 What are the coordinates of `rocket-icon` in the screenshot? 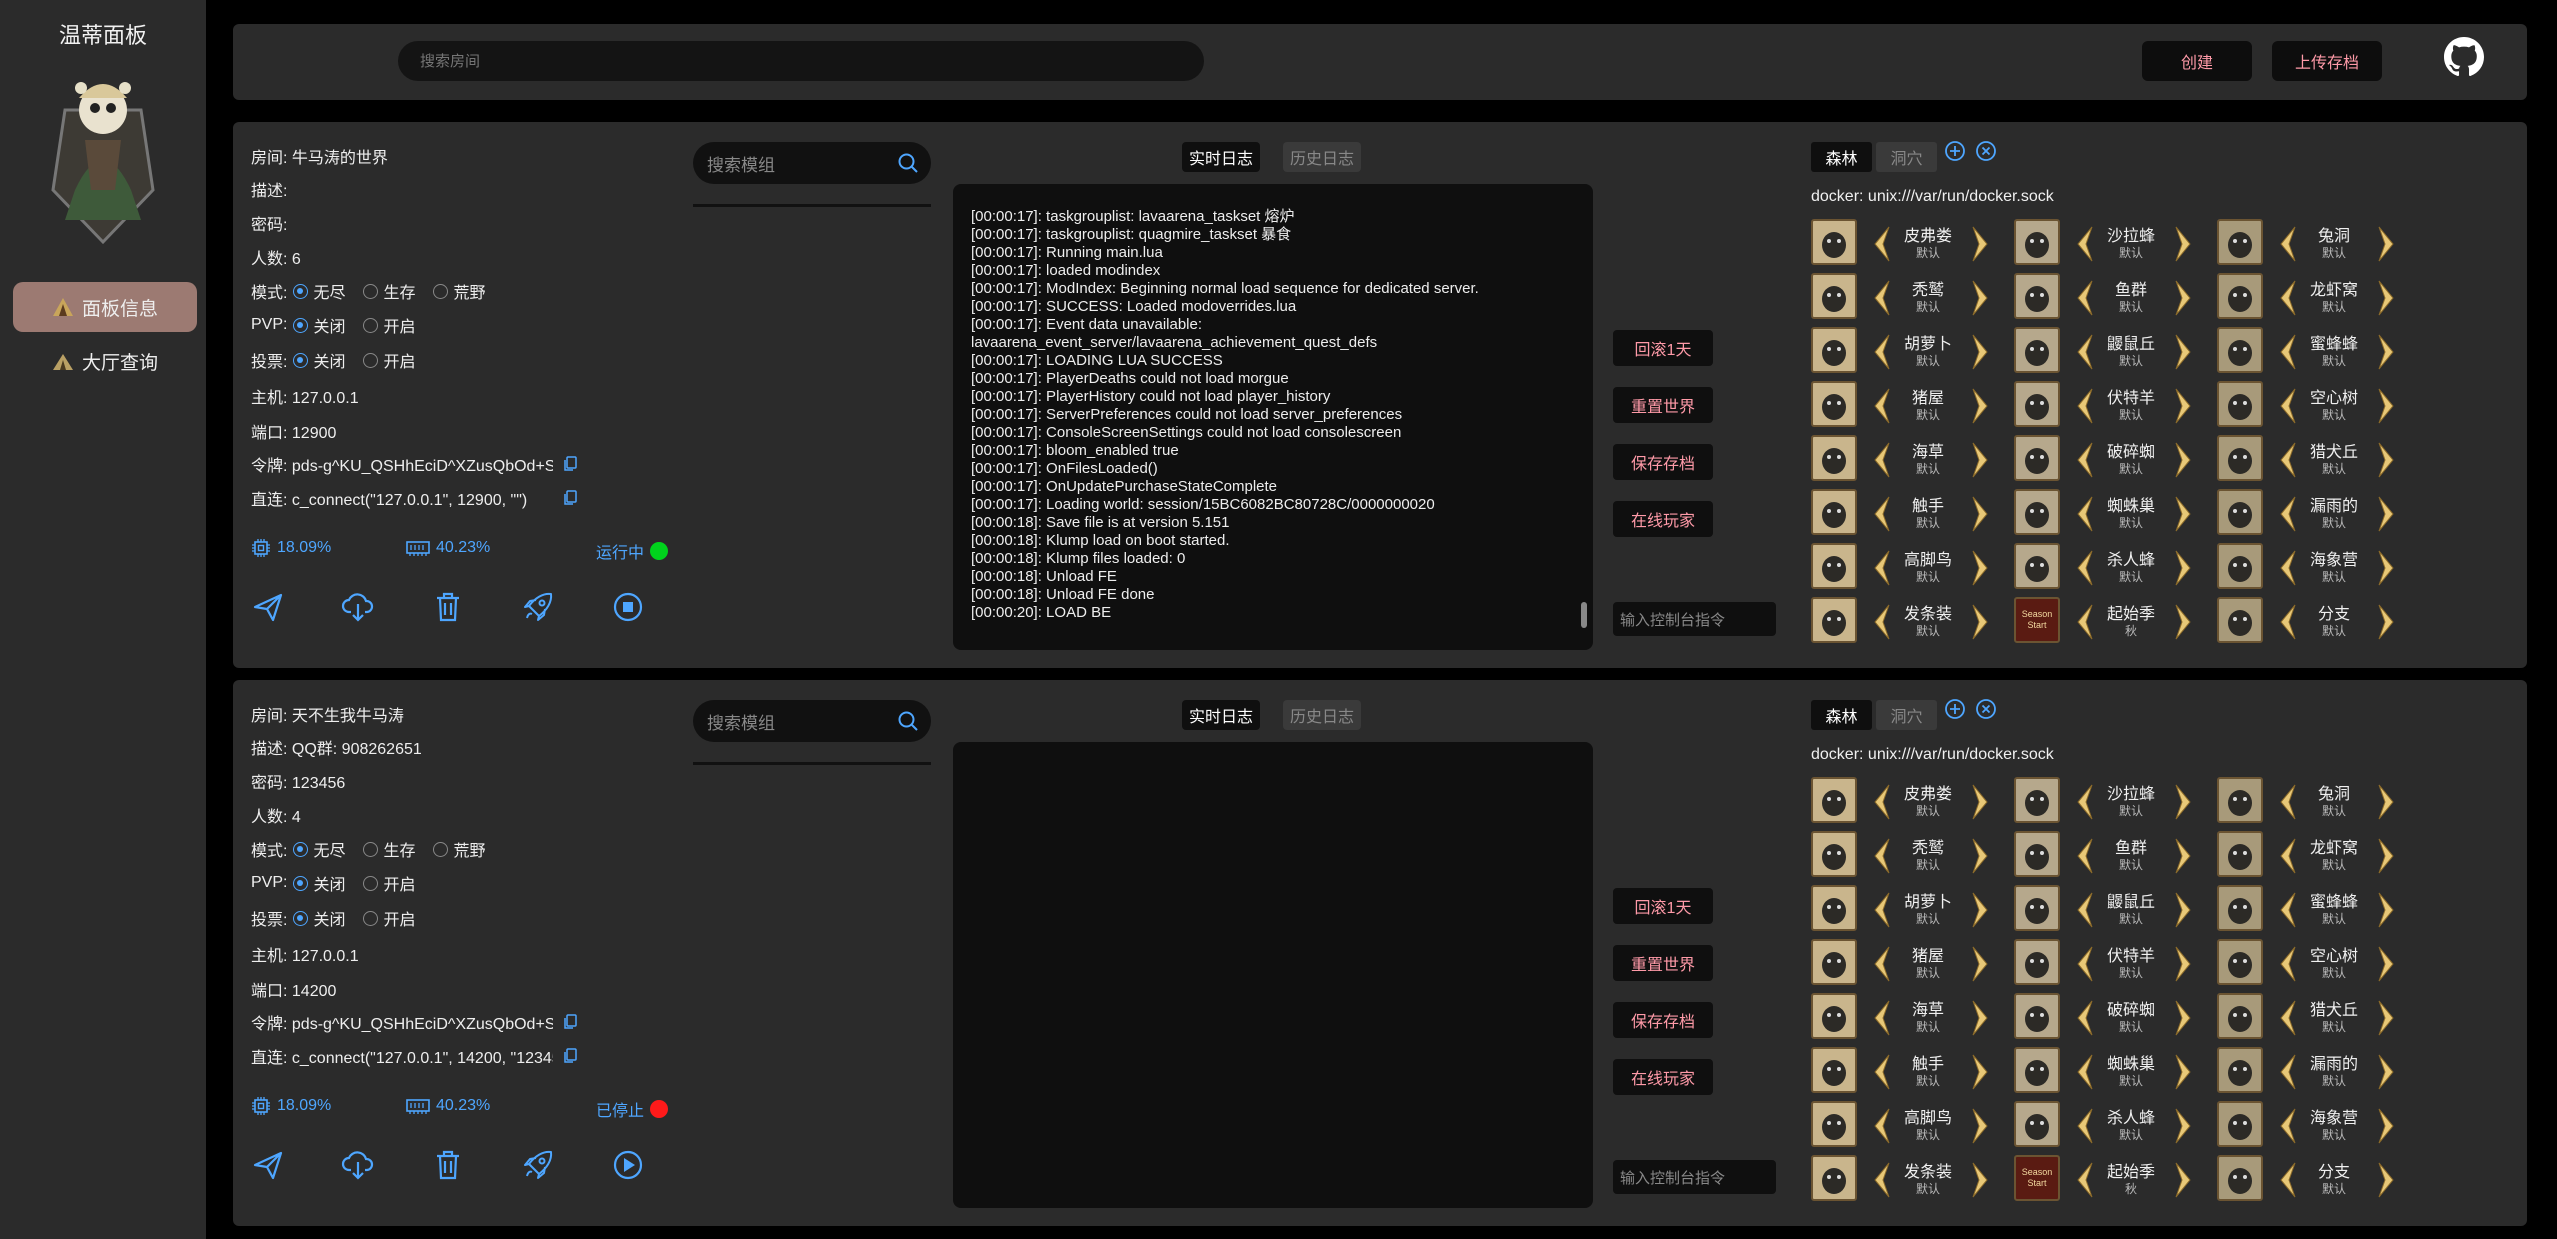 It's located at (538, 1165).